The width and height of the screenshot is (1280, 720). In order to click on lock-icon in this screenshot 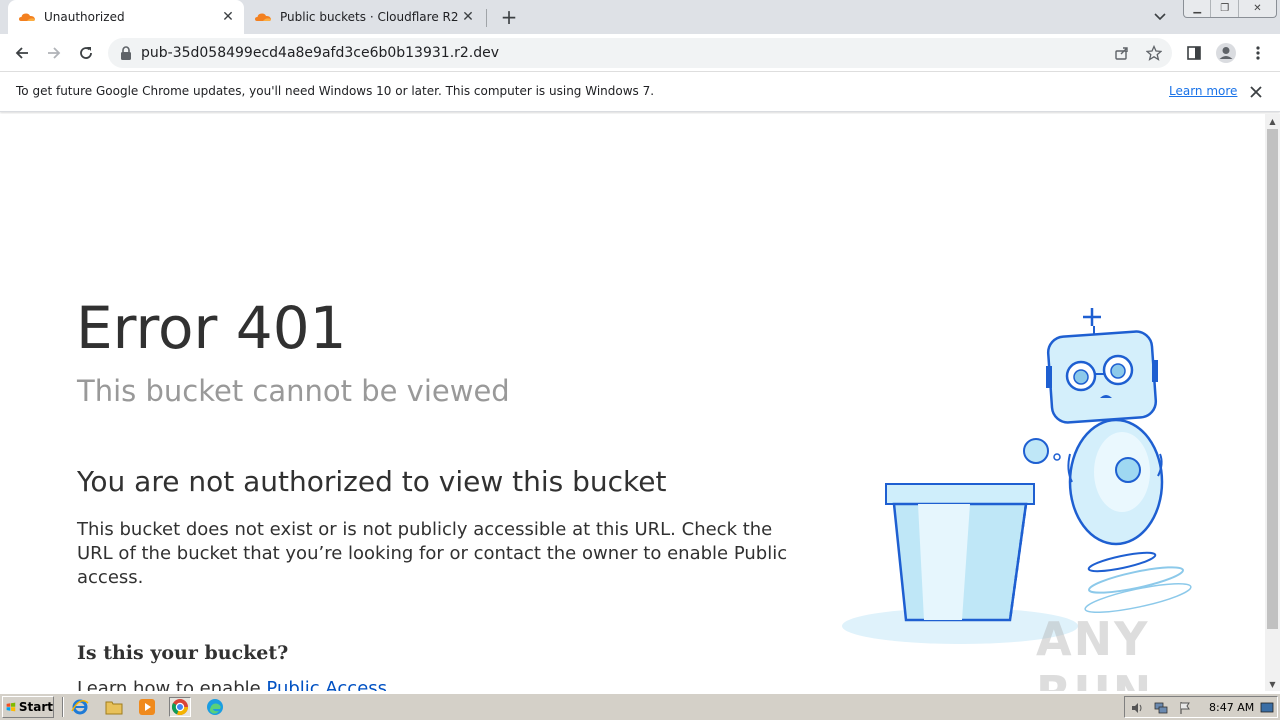, I will do `click(126, 53)`.